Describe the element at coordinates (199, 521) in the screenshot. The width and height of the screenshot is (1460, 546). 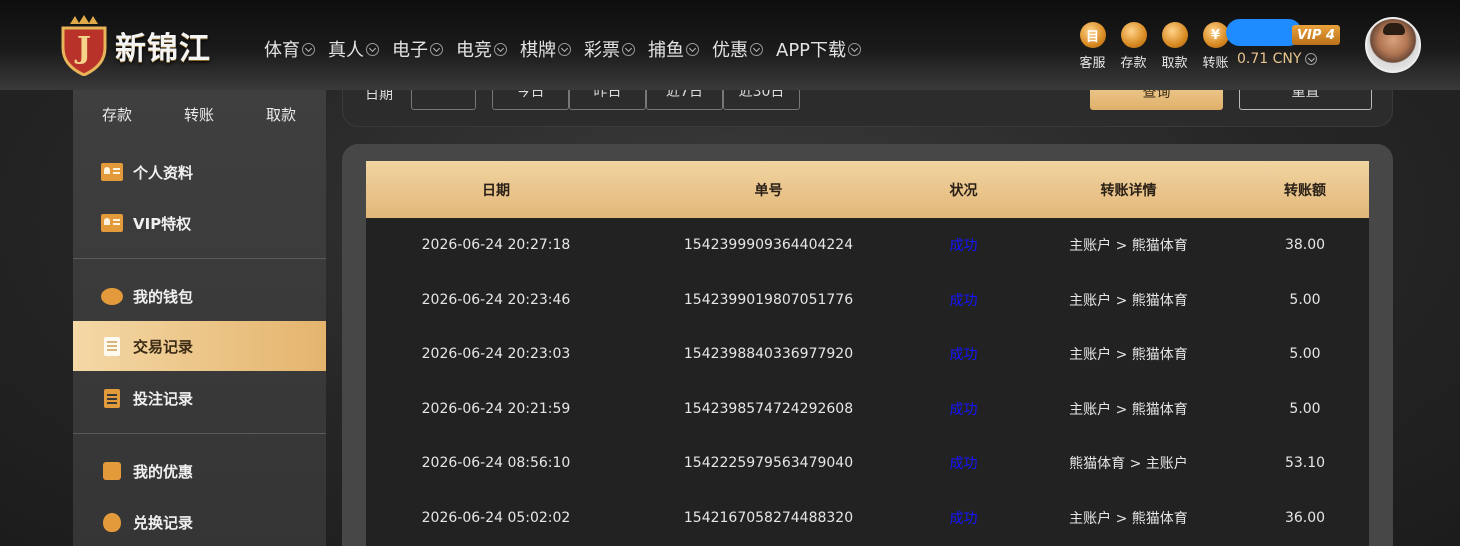
I see `sidebar-item-redeem: 兑换记录` at that location.